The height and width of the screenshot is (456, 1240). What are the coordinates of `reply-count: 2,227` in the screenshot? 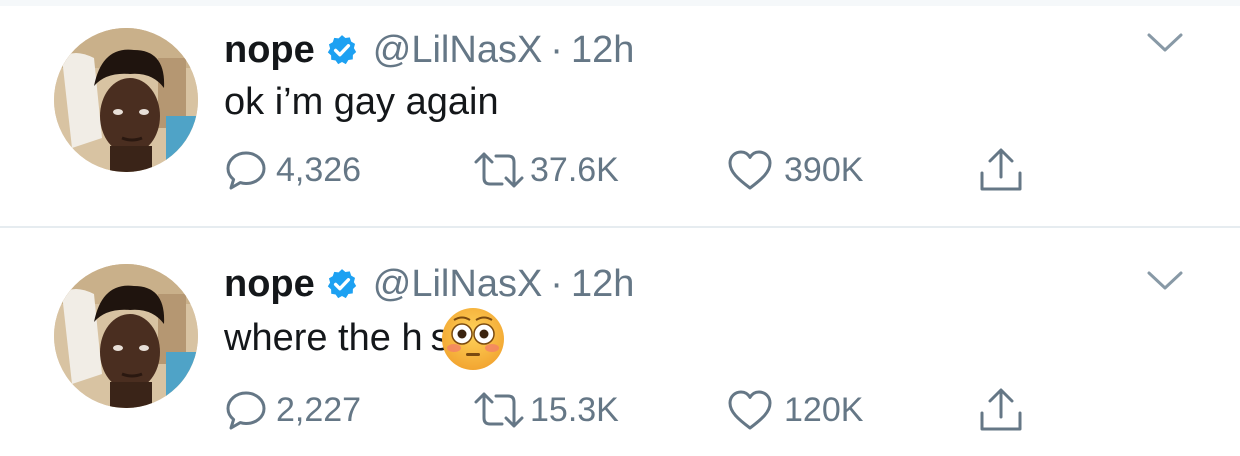 It's located at (319, 409).